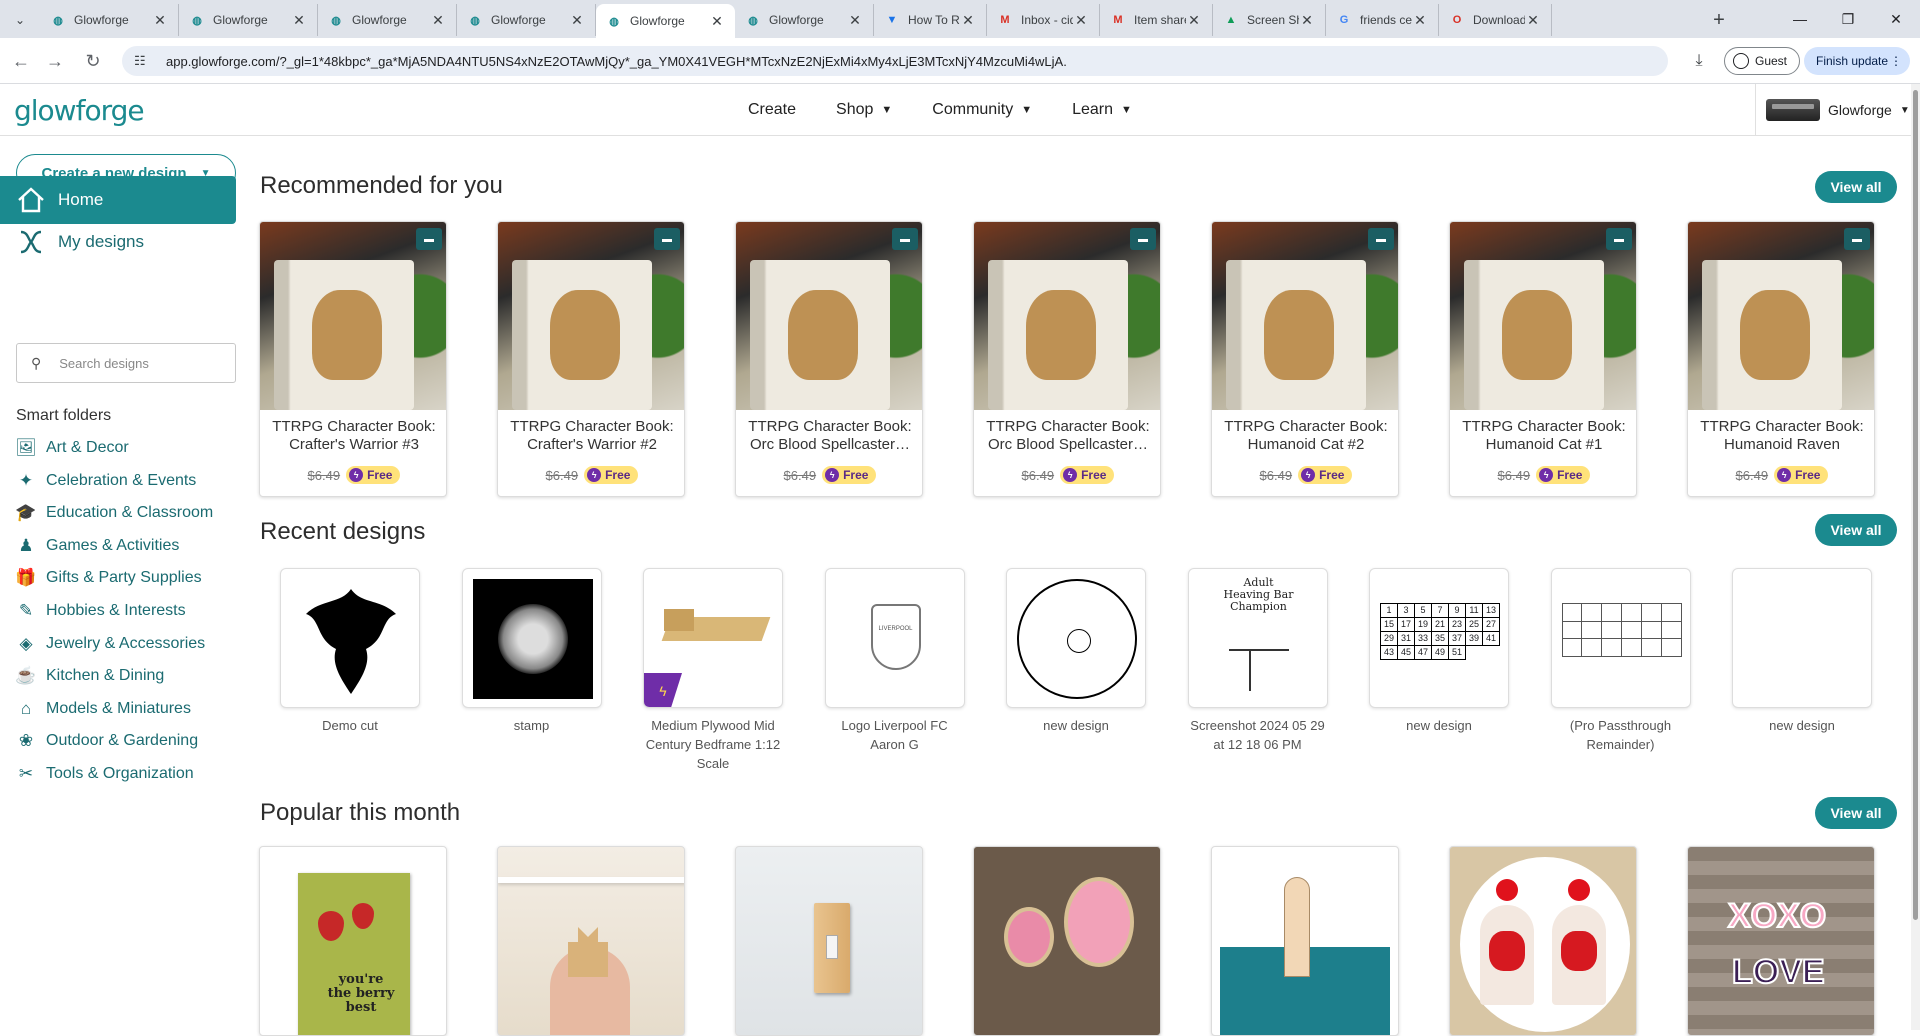 Image resolution: width=1920 pixels, height=1036 pixels. What do you see at coordinates (1719, 20) in the screenshot?
I see `new-tab-button: +` at bounding box center [1719, 20].